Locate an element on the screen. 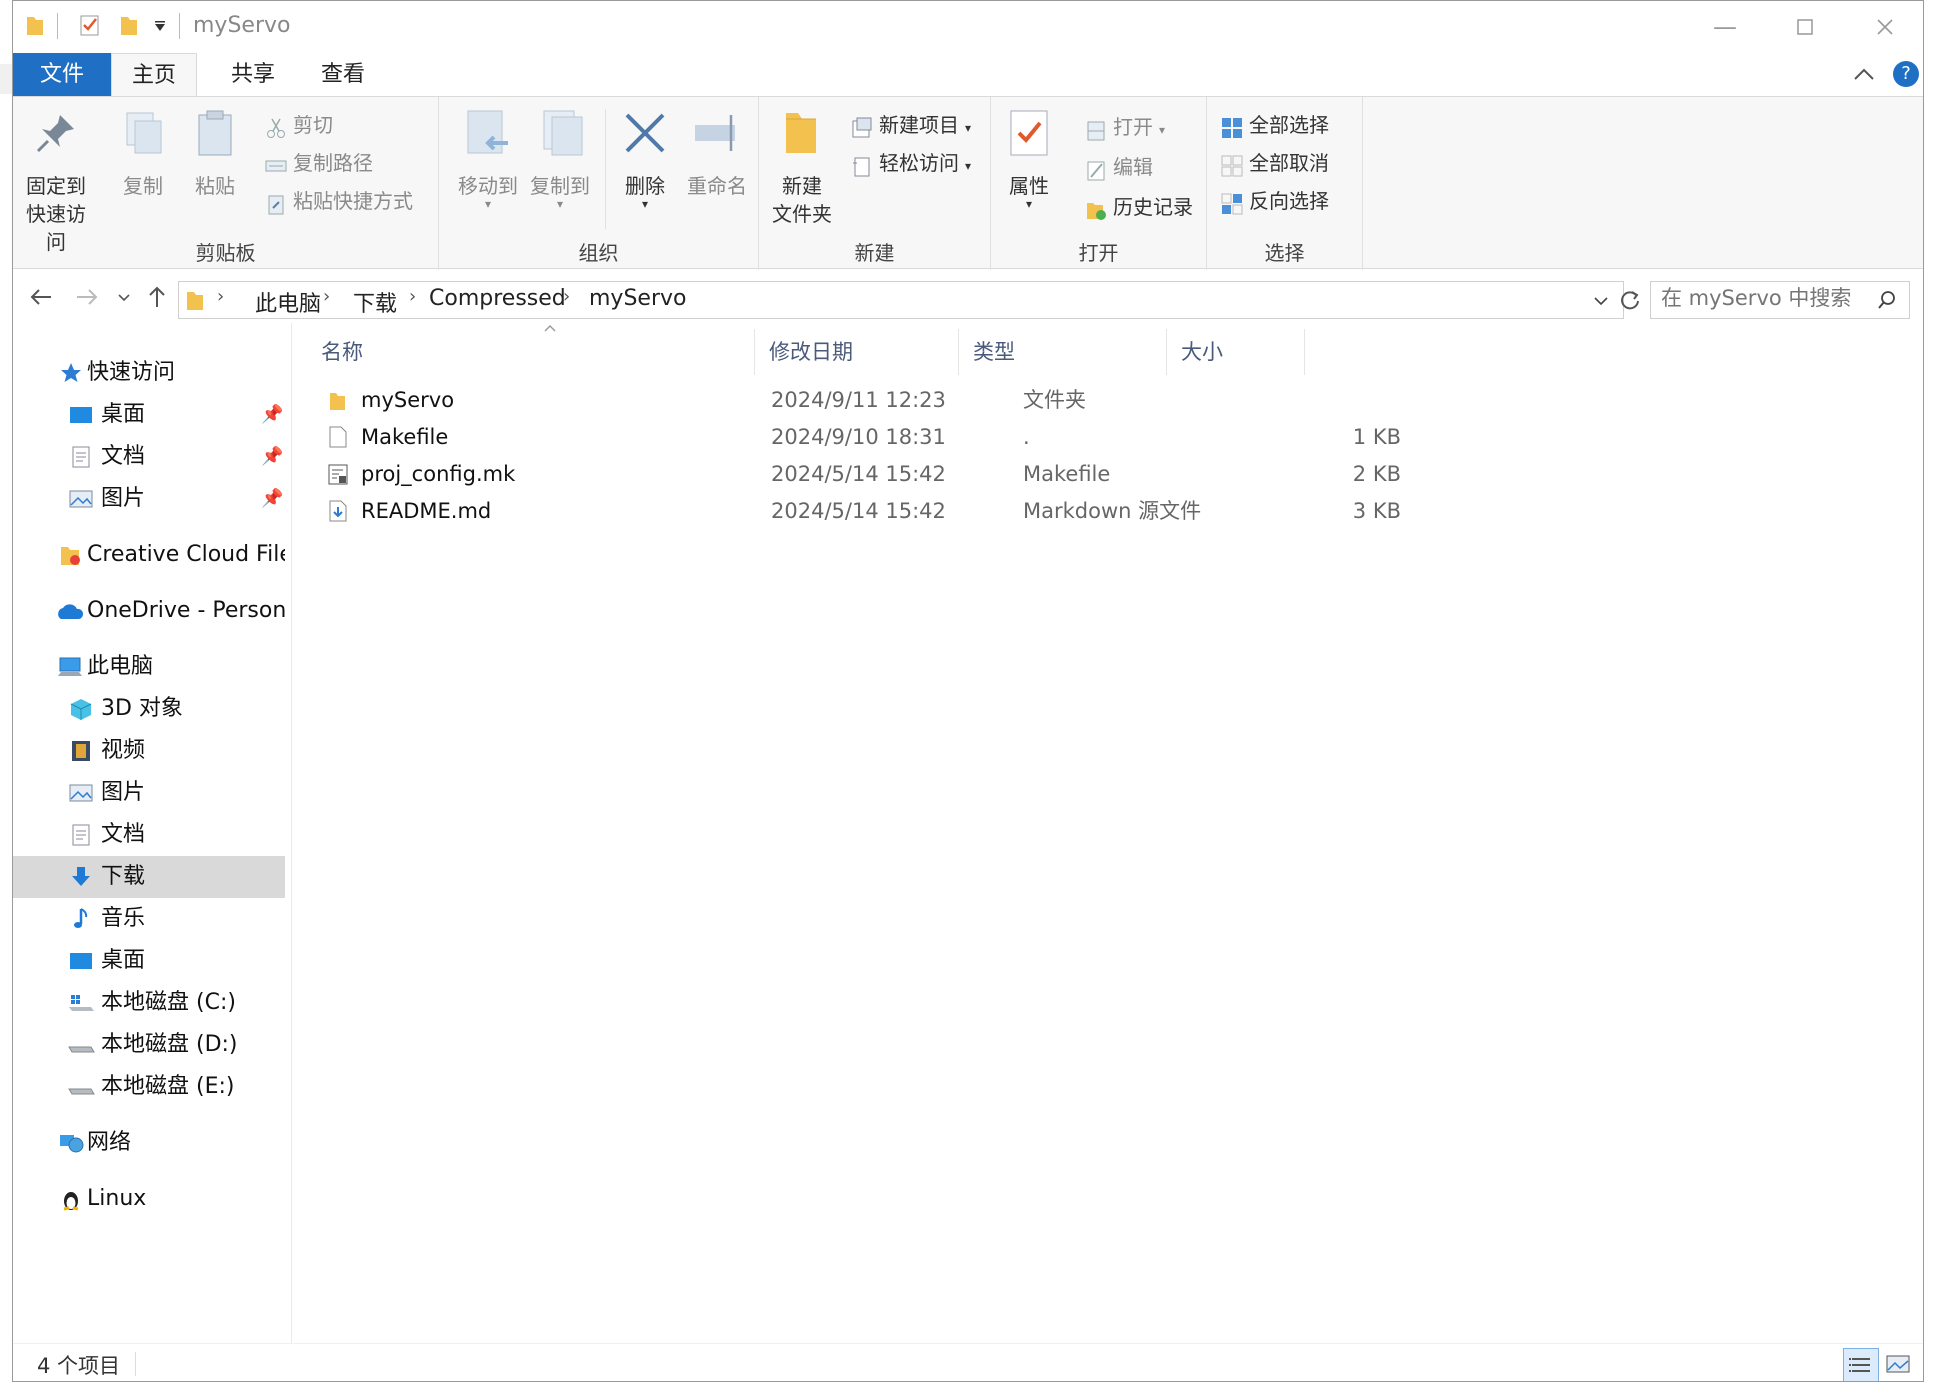 The height and width of the screenshot is (1394, 1936). nav-videos: 视频 is located at coordinates (149, 751).